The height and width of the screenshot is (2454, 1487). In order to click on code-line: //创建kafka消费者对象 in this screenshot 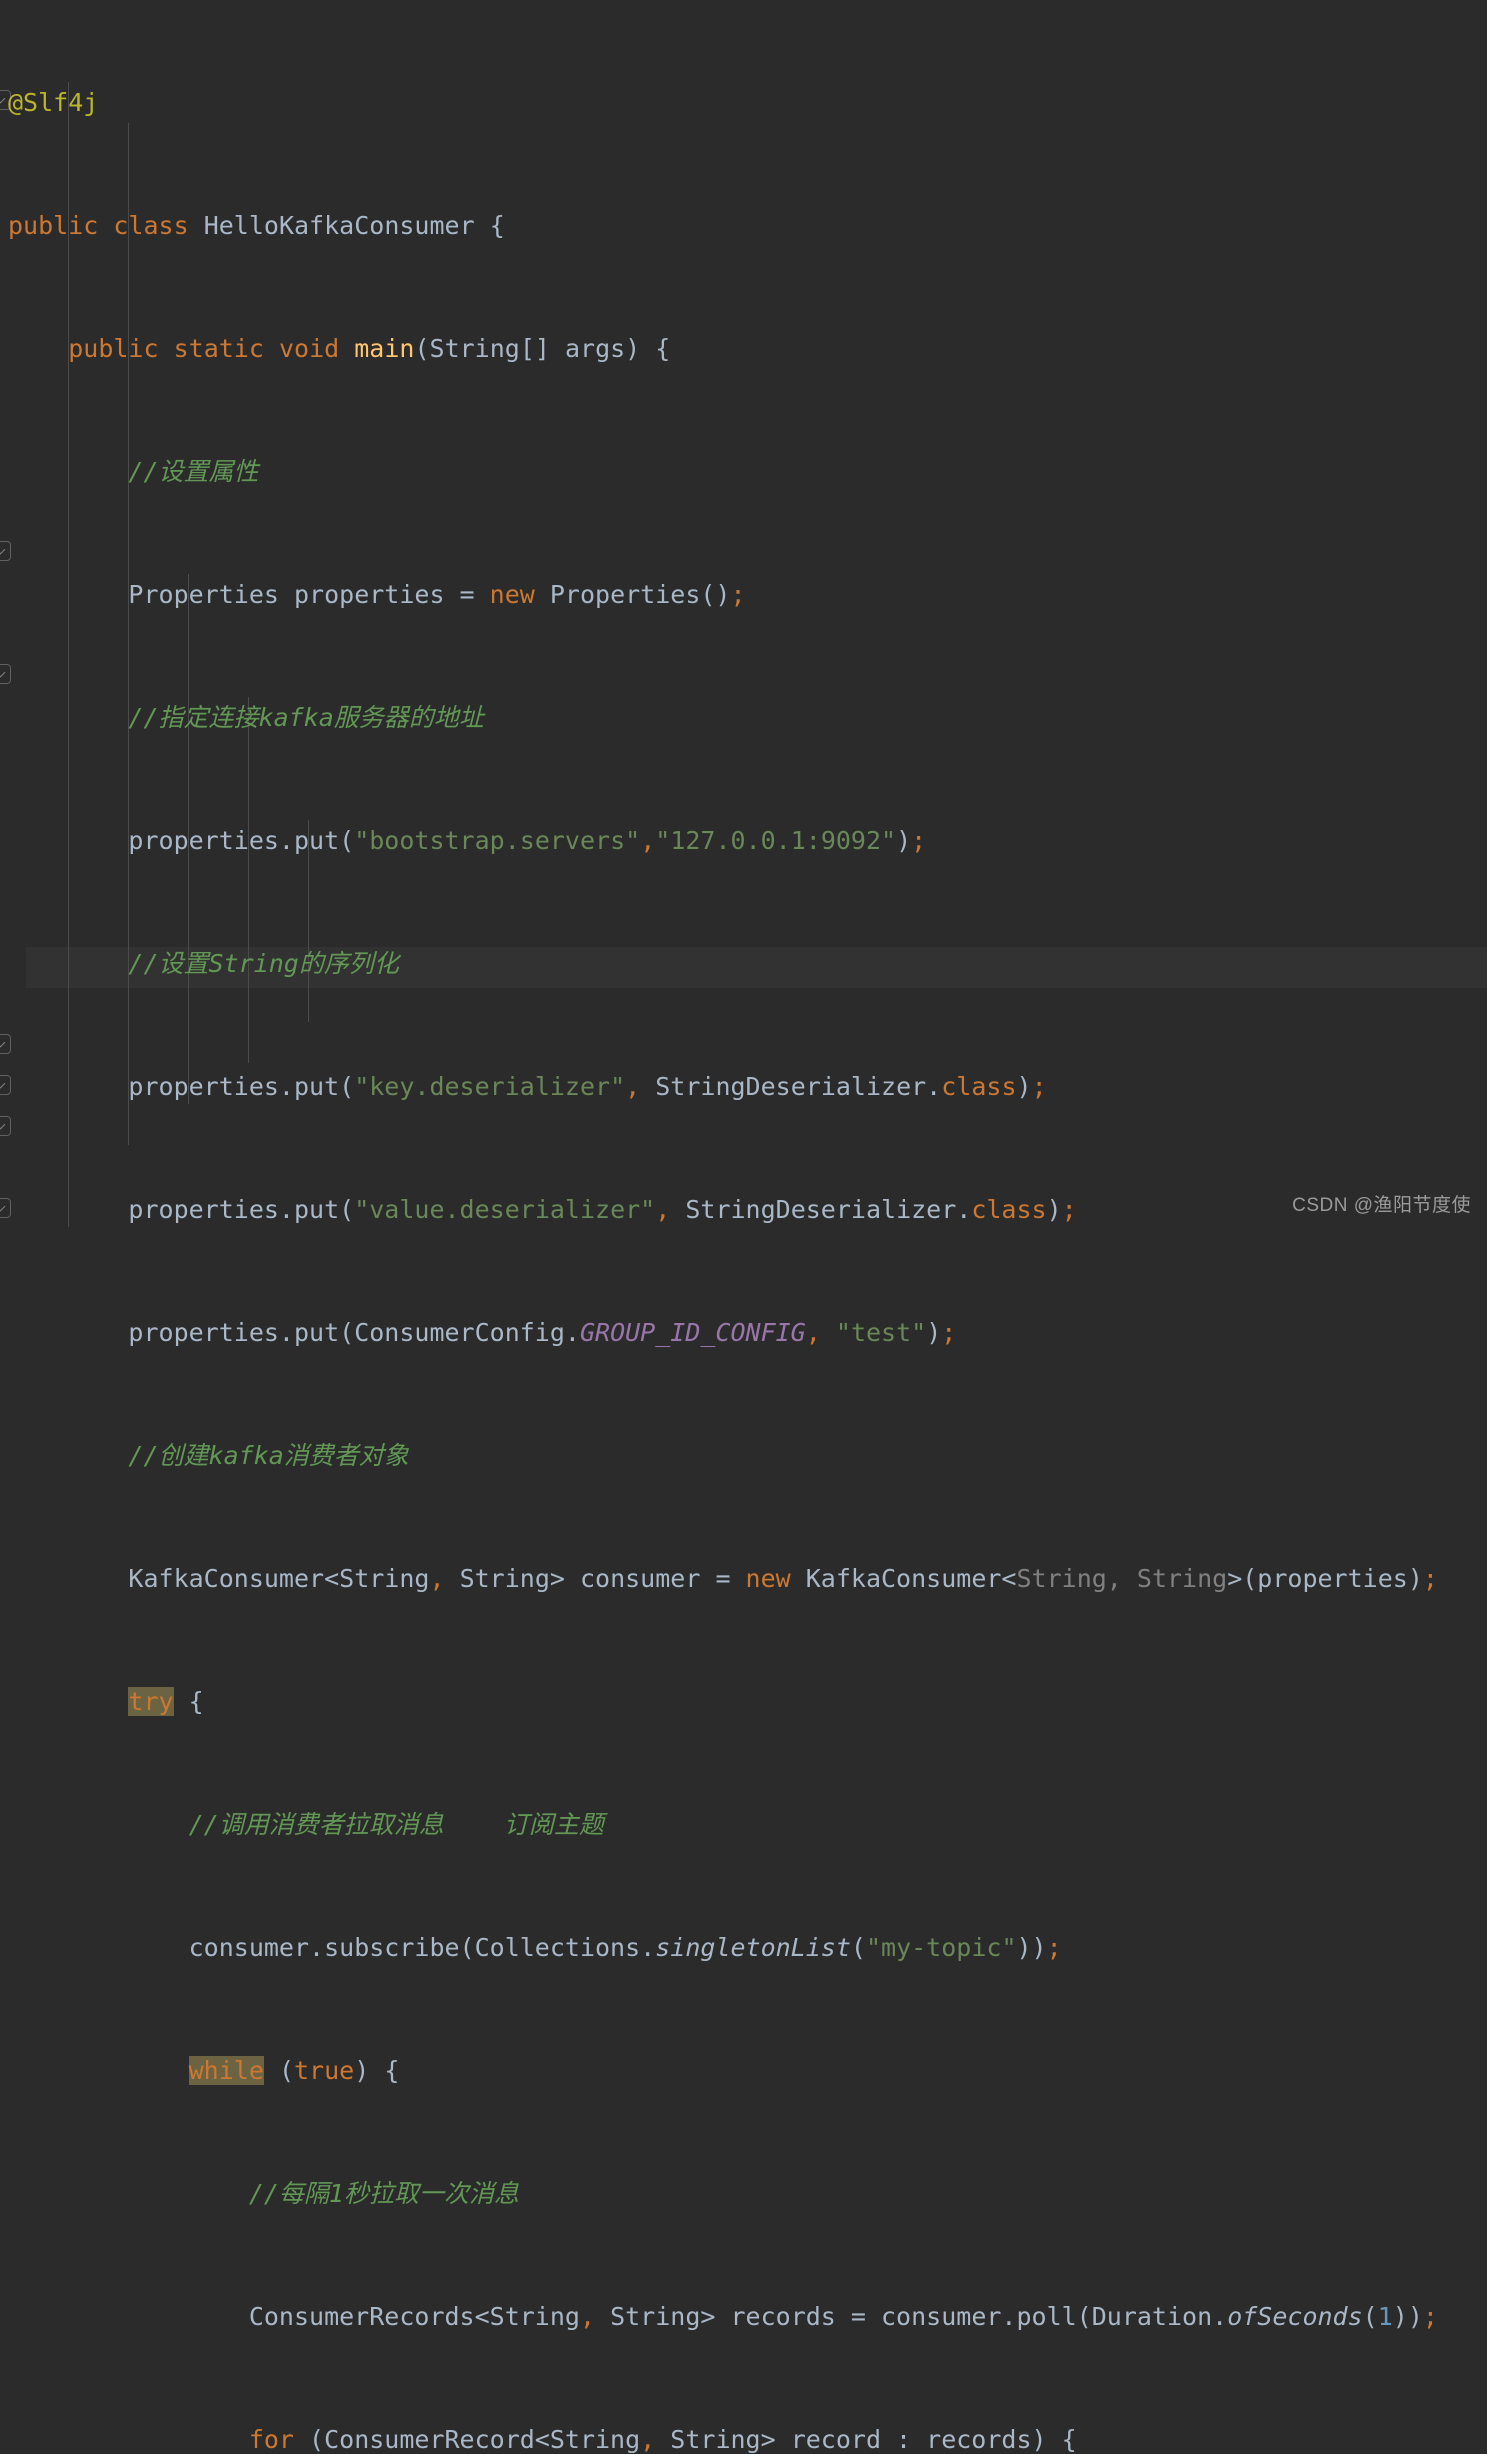, I will do `click(743, 1455)`.